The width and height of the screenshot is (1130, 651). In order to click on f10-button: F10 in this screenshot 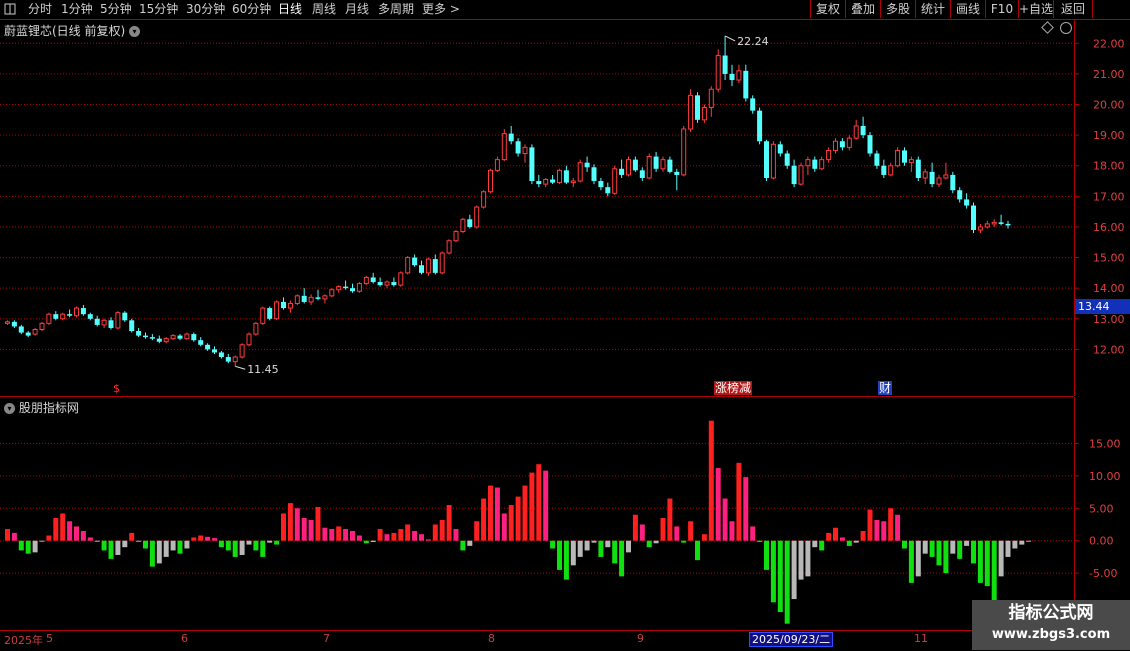, I will do `click(1001, 9)`.